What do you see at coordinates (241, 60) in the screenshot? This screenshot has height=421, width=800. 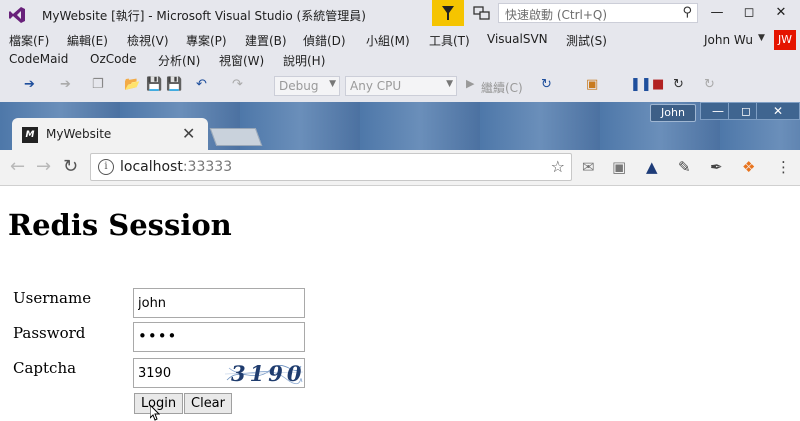 I see `menu-item-window: 視窗(W)` at bounding box center [241, 60].